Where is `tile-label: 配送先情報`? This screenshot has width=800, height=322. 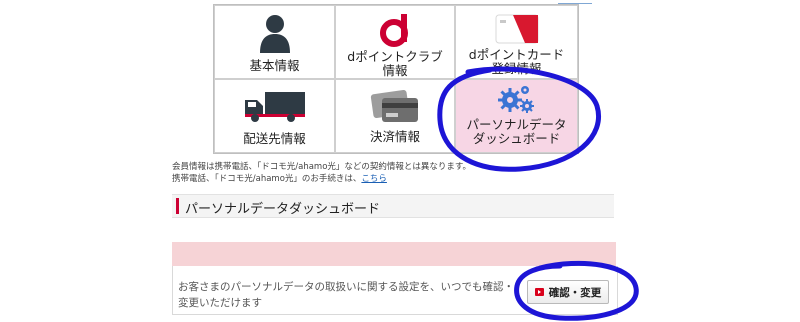
tile-label: 配送先情報 is located at coordinates (274, 138).